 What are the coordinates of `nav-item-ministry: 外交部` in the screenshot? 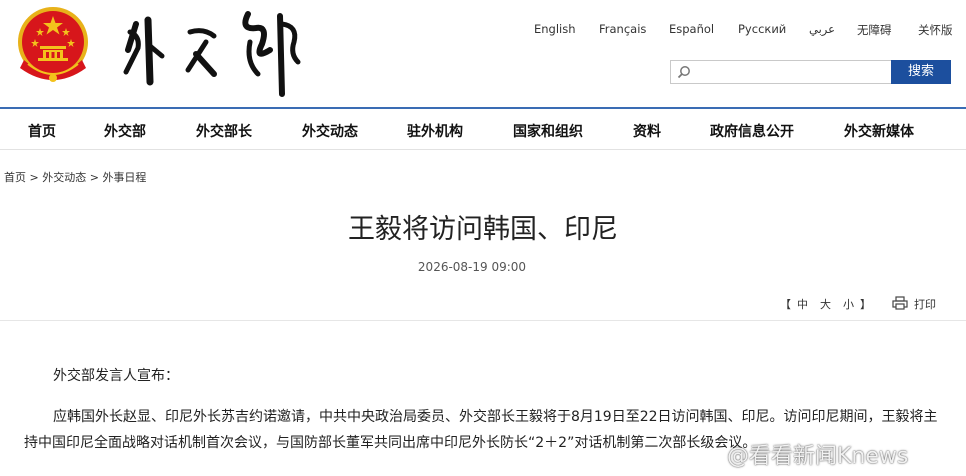 It's located at (125, 131).